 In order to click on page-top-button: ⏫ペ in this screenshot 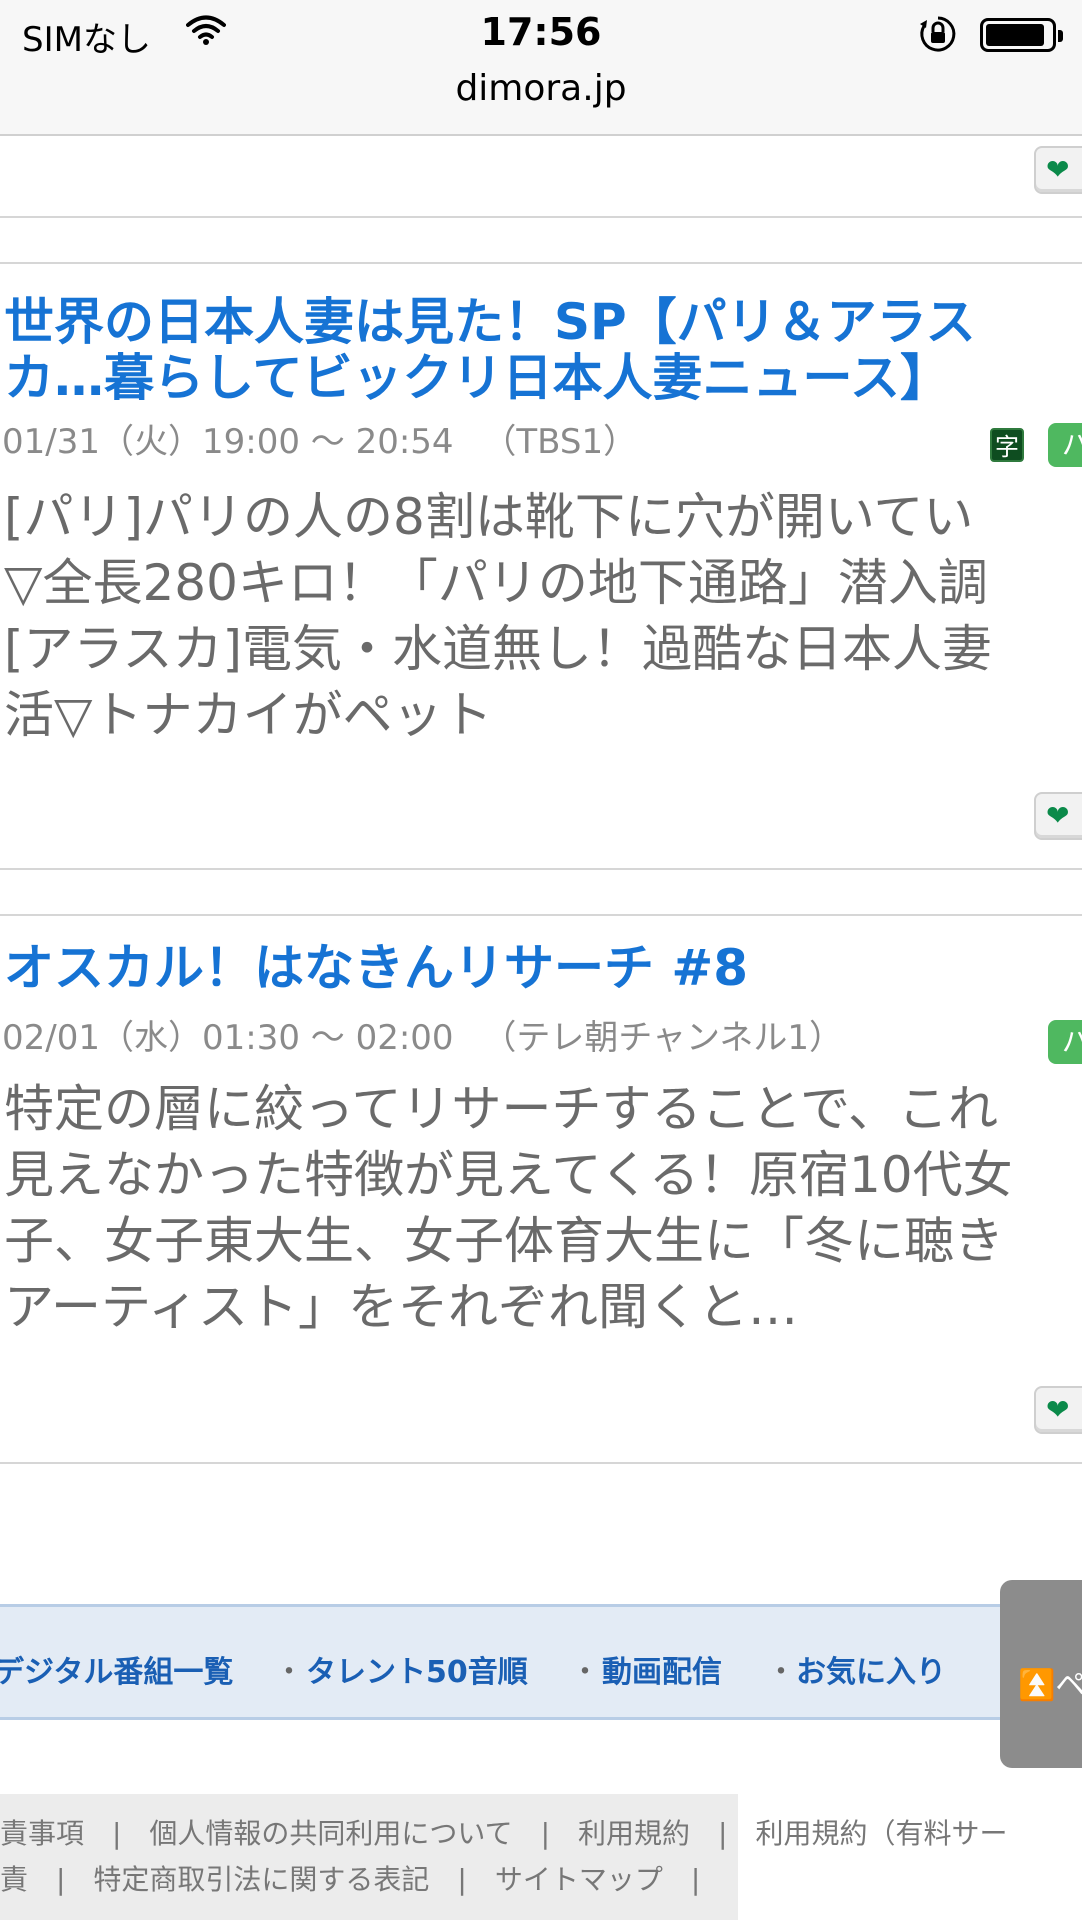, I will do `click(1041, 1674)`.